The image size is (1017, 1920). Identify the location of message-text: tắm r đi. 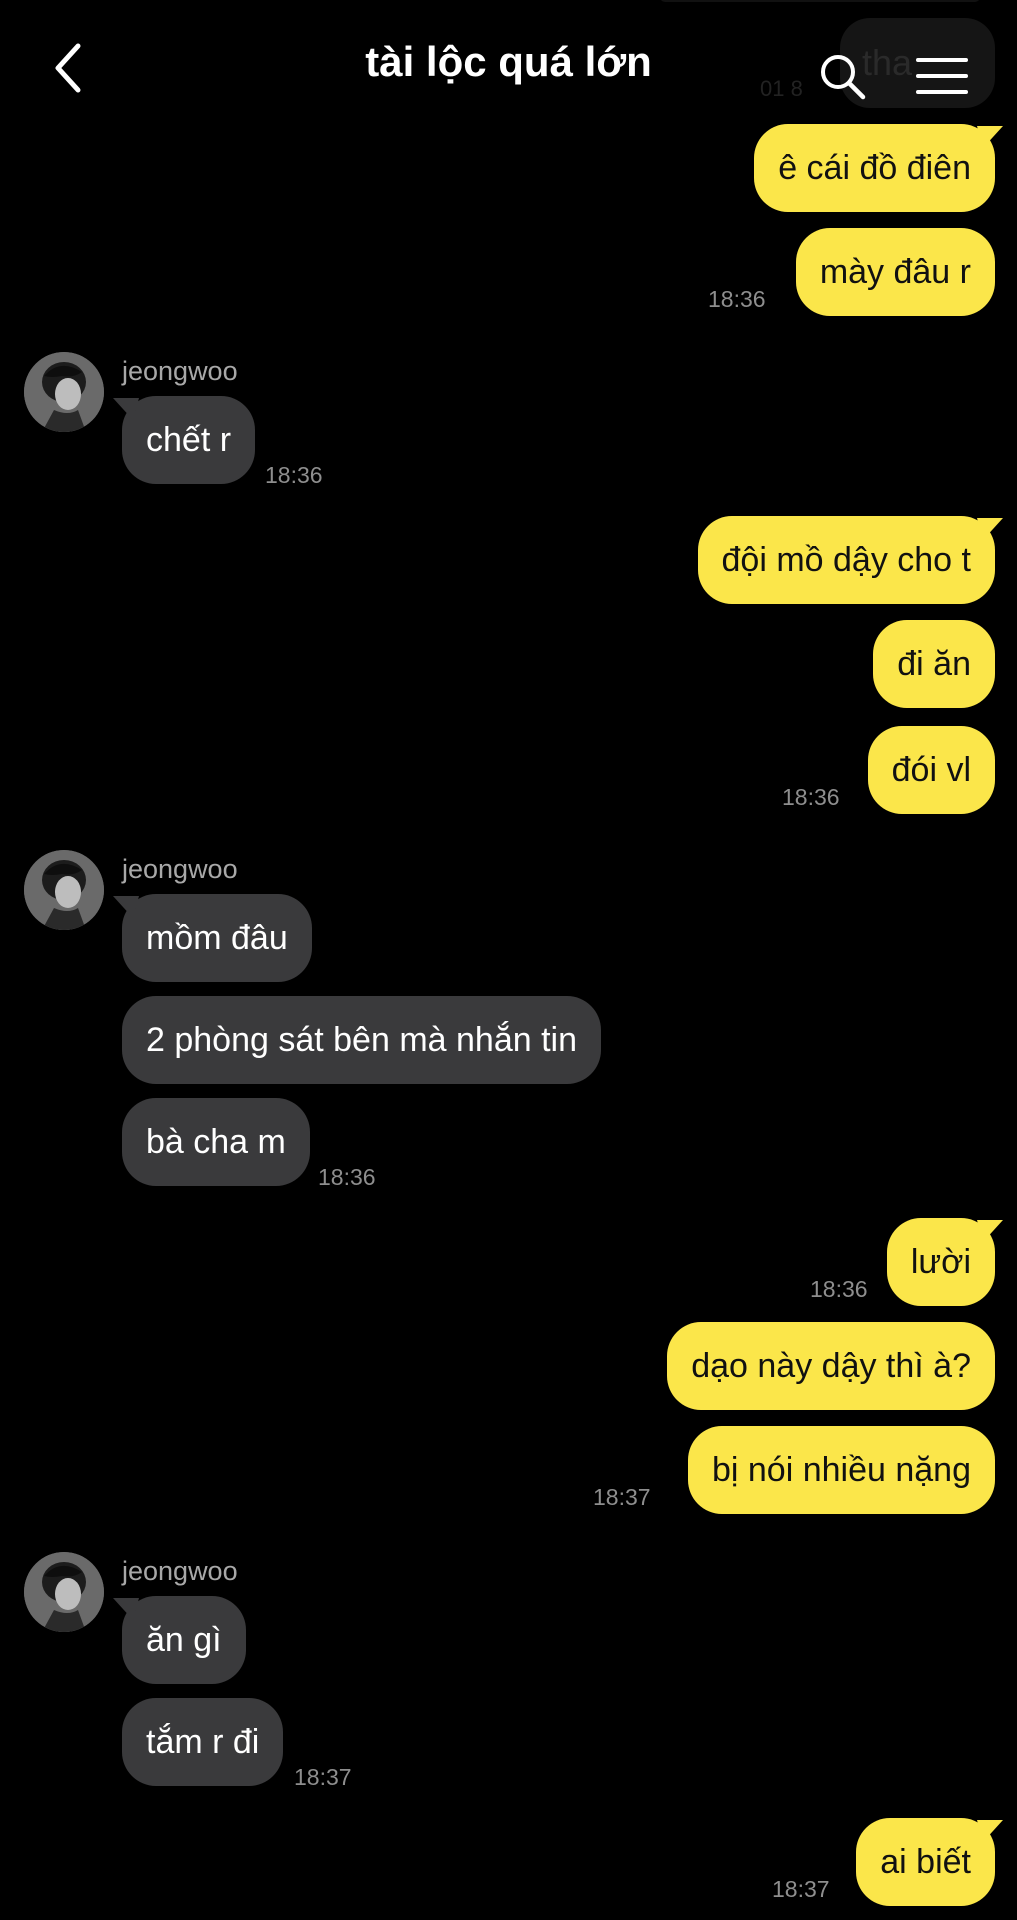
(203, 1742).